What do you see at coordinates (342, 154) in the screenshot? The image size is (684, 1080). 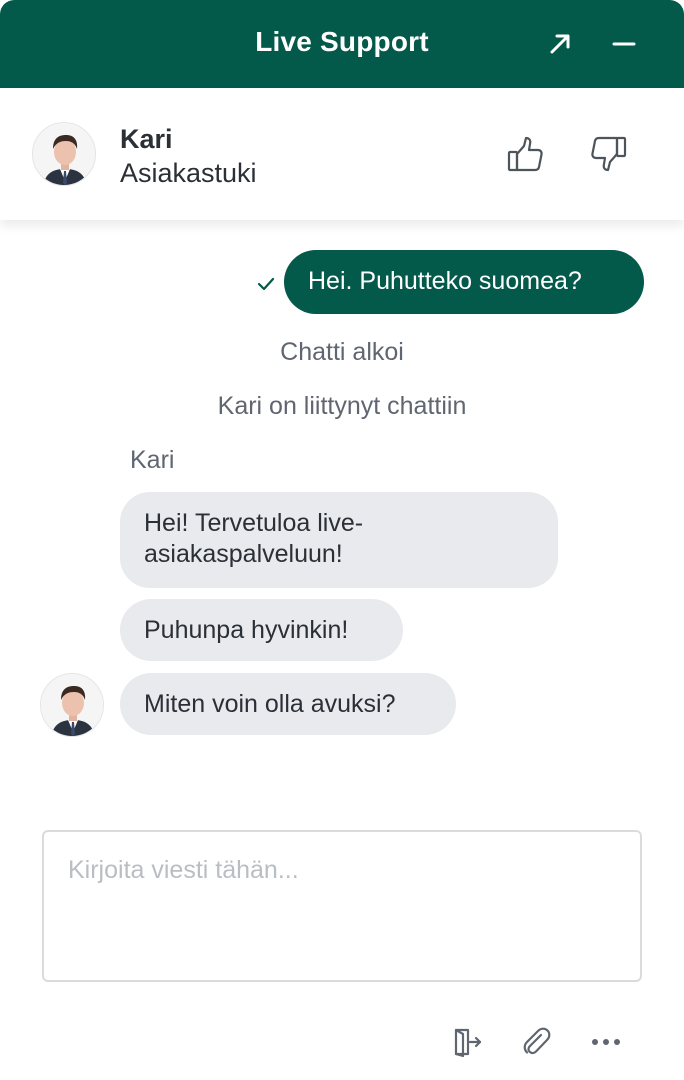 I see `agent-info-bar: Kari Asiakastuki` at bounding box center [342, 154].